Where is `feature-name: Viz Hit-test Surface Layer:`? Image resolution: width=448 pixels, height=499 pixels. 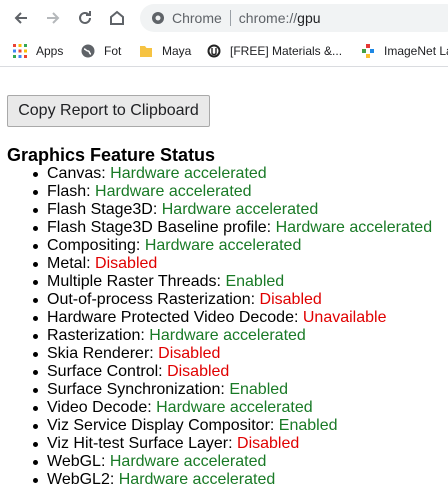
feature-name: Viz Hit-test Surface Layer: is located at coordinates (140, 443).